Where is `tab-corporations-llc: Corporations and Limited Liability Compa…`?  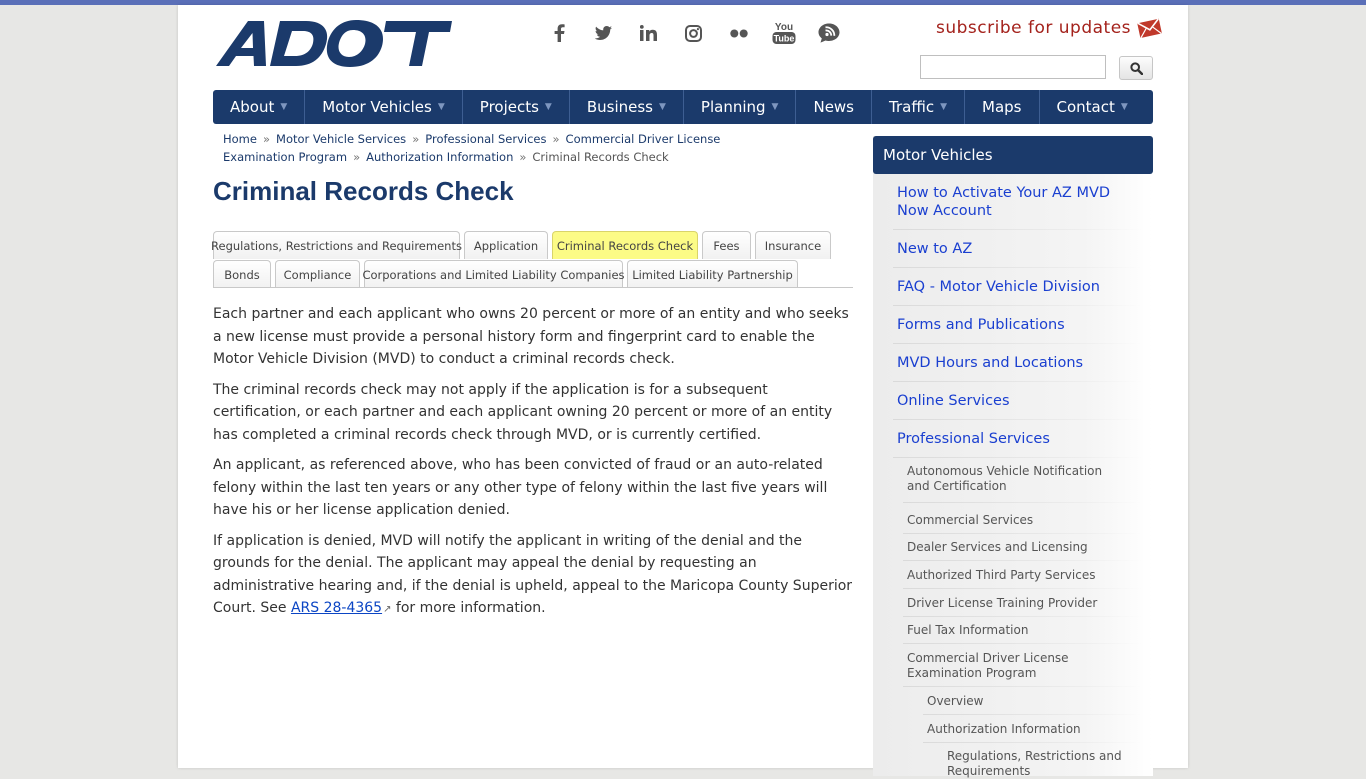
tab-corporations-llc: Corporations and Limited Liability Compa… is located at coordinates (493, 274).